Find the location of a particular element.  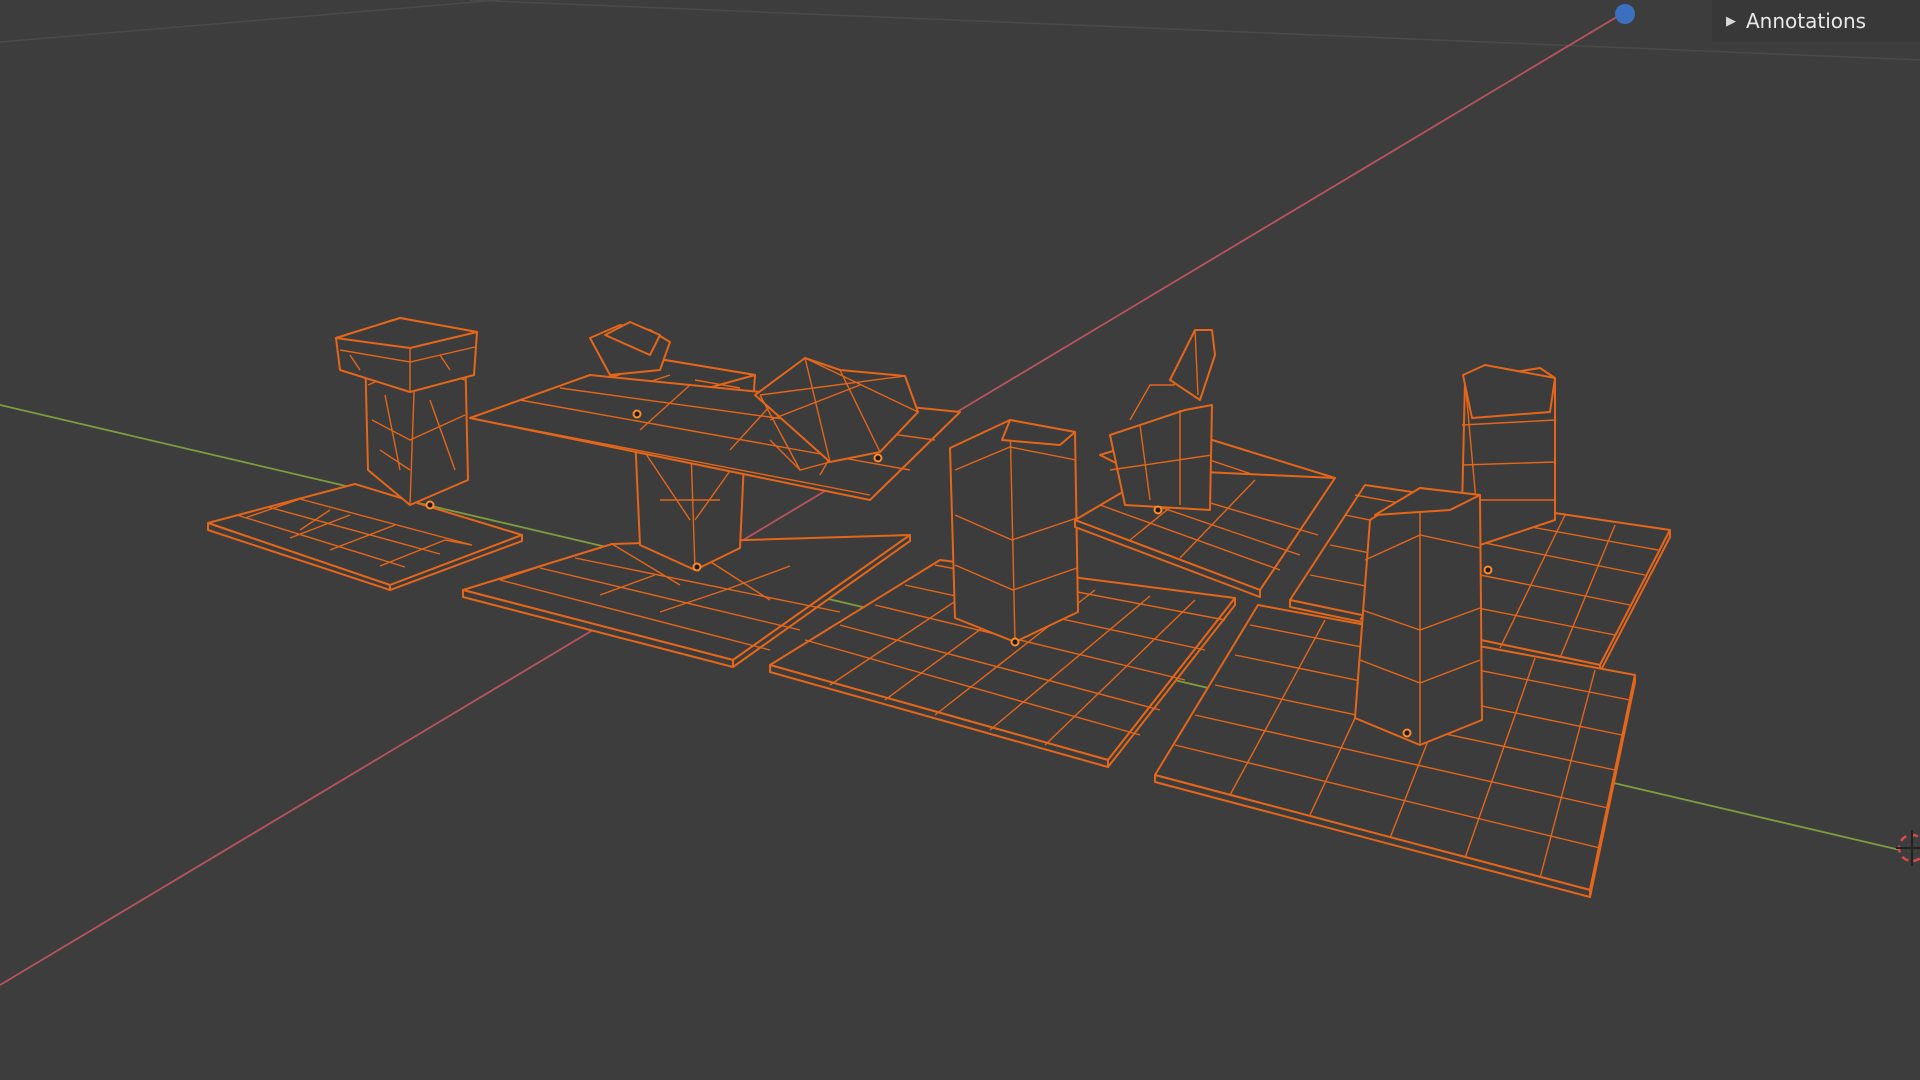

object-floor-tile-pillar is located at coordinates (365, 454).